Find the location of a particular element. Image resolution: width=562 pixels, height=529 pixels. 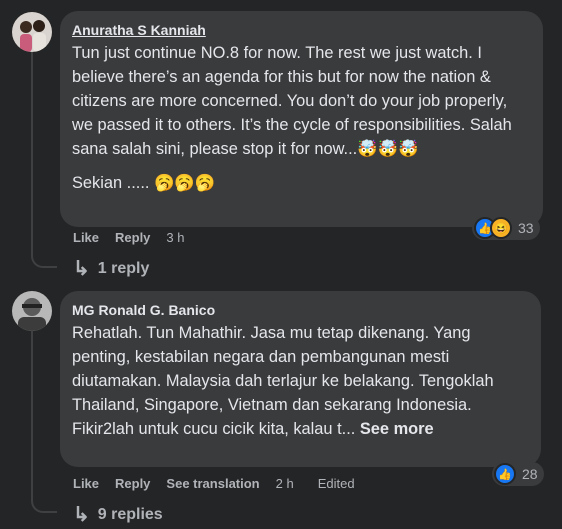

see-more-link: See more is located at coordinates (397, 429).